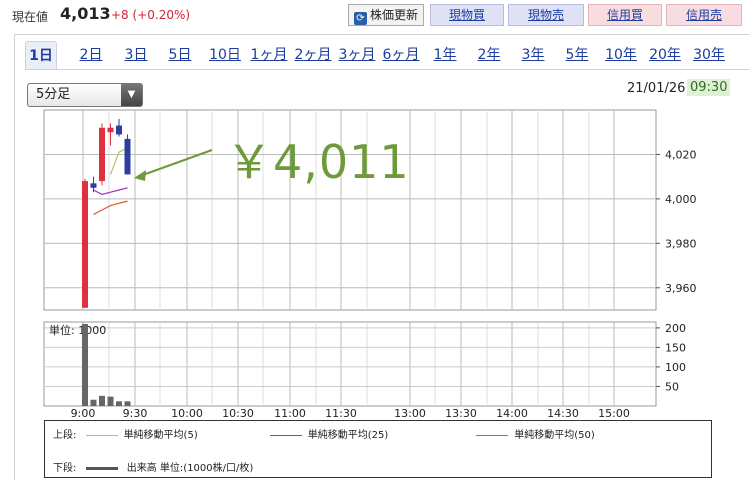 Image resolution: width=749 pixels, height=480 pixels. What do you see at coordinates (675, 328) in the screenshot?
I see `volume-tick-label: 200` at bounding box center [675, 328].